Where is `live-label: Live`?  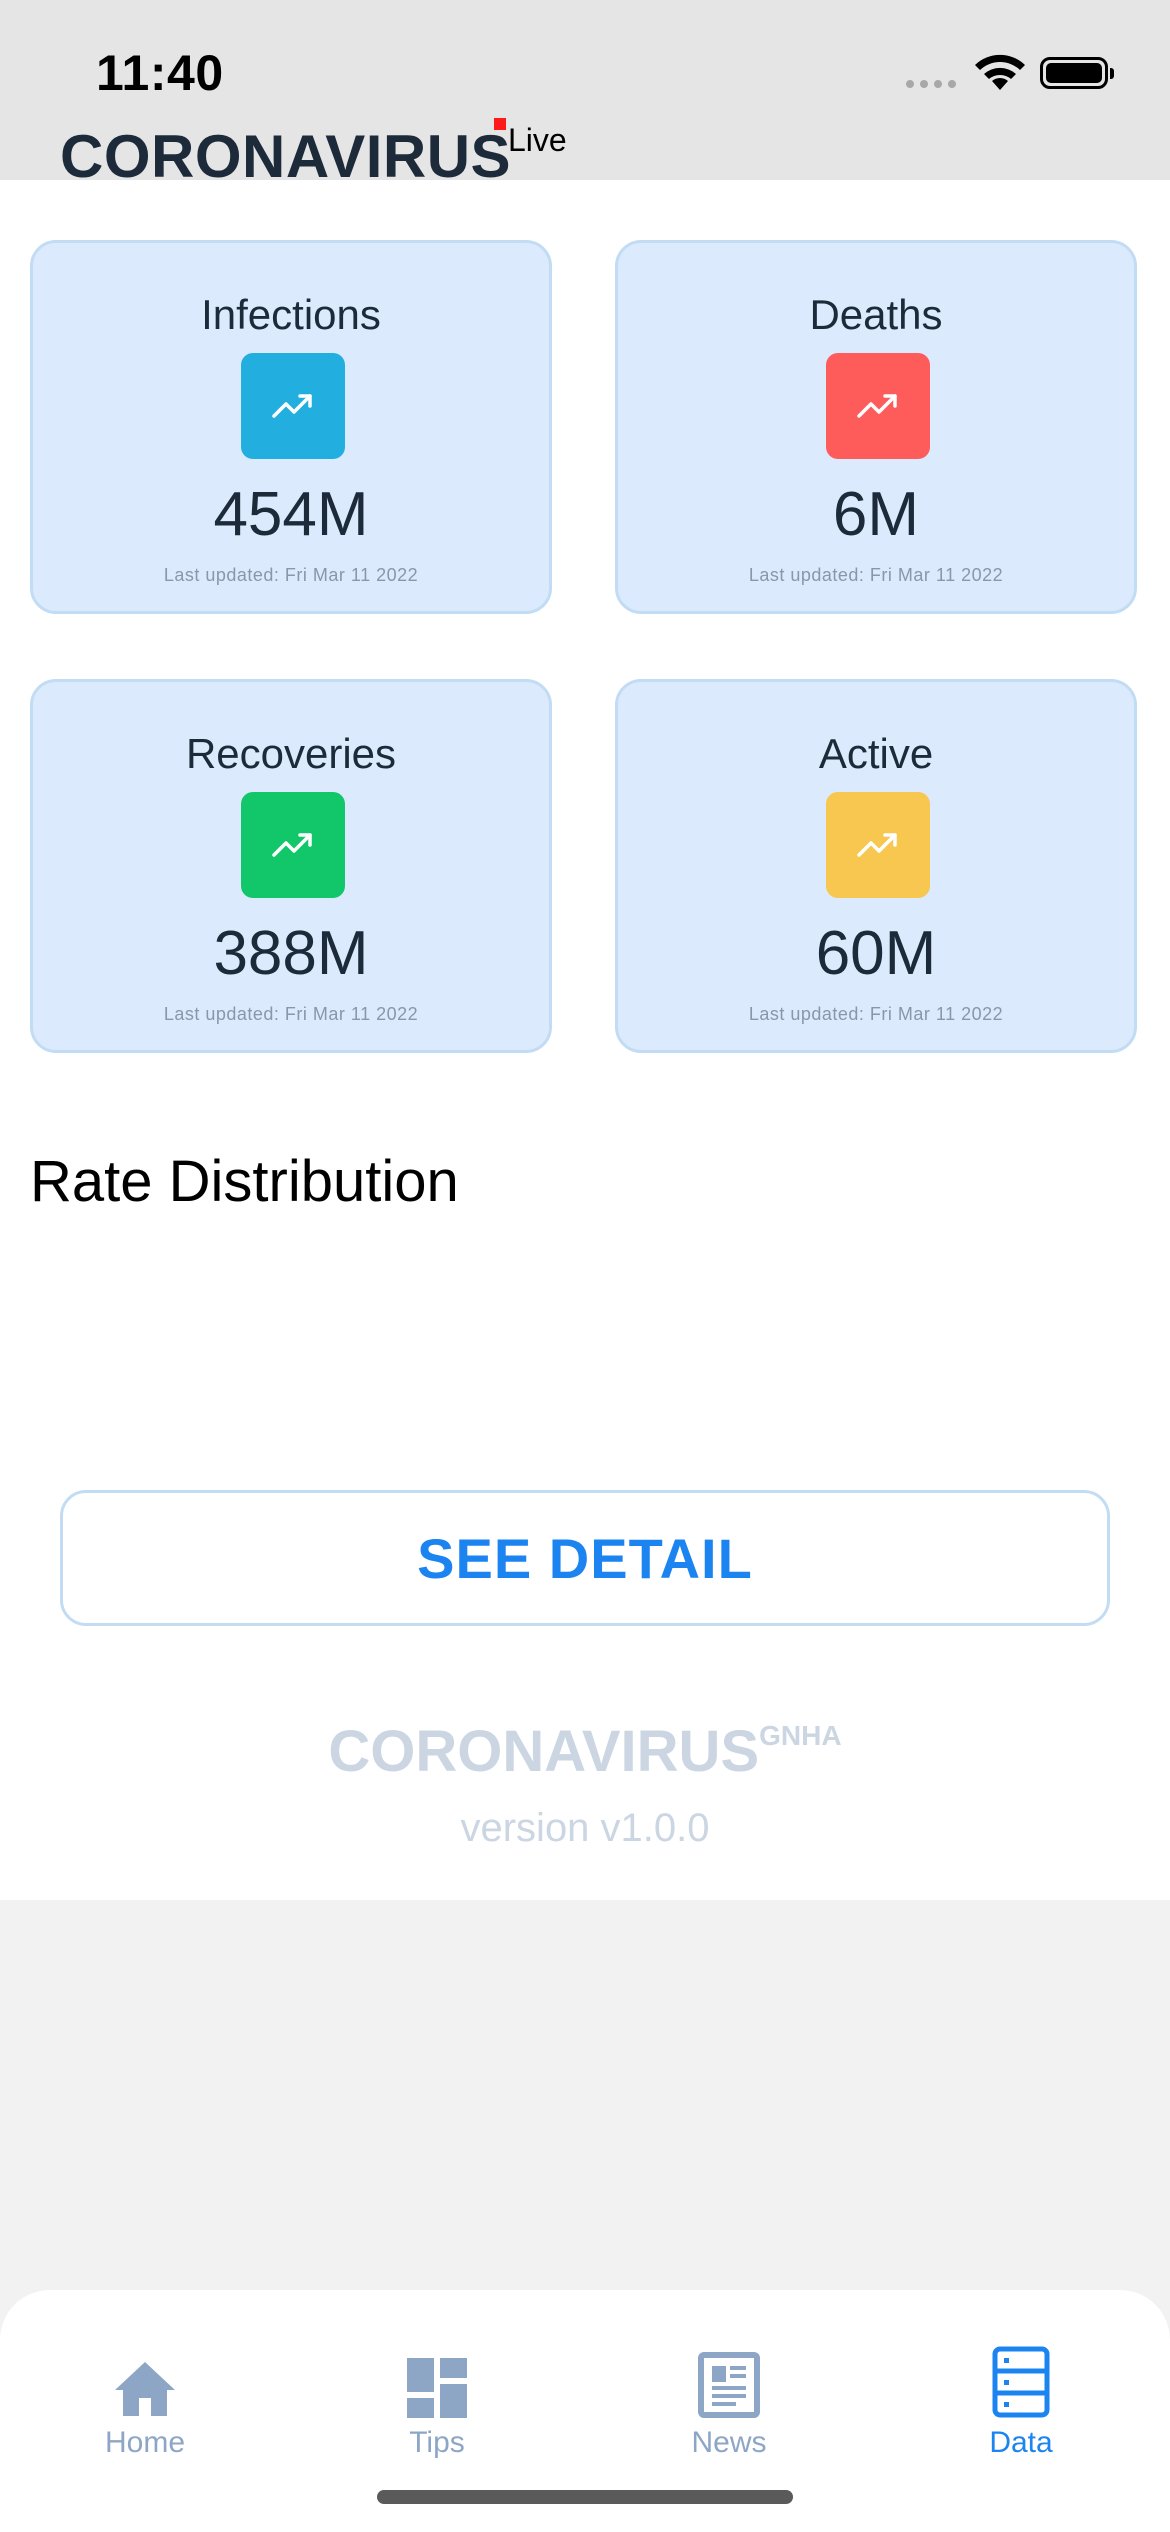 live-label: Live is located at coordinates (537, 140).